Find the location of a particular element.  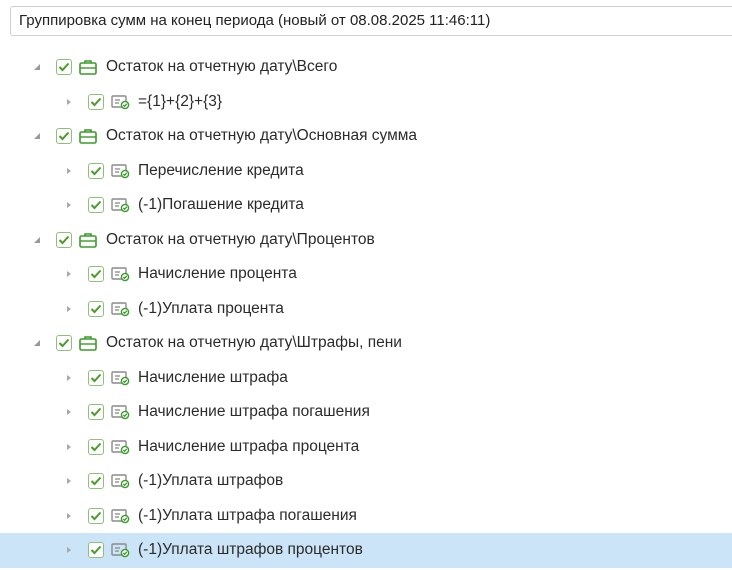

tree-group-label: Остаток на отчетную дату\Основная сумма is located at coordinates (262, 136).